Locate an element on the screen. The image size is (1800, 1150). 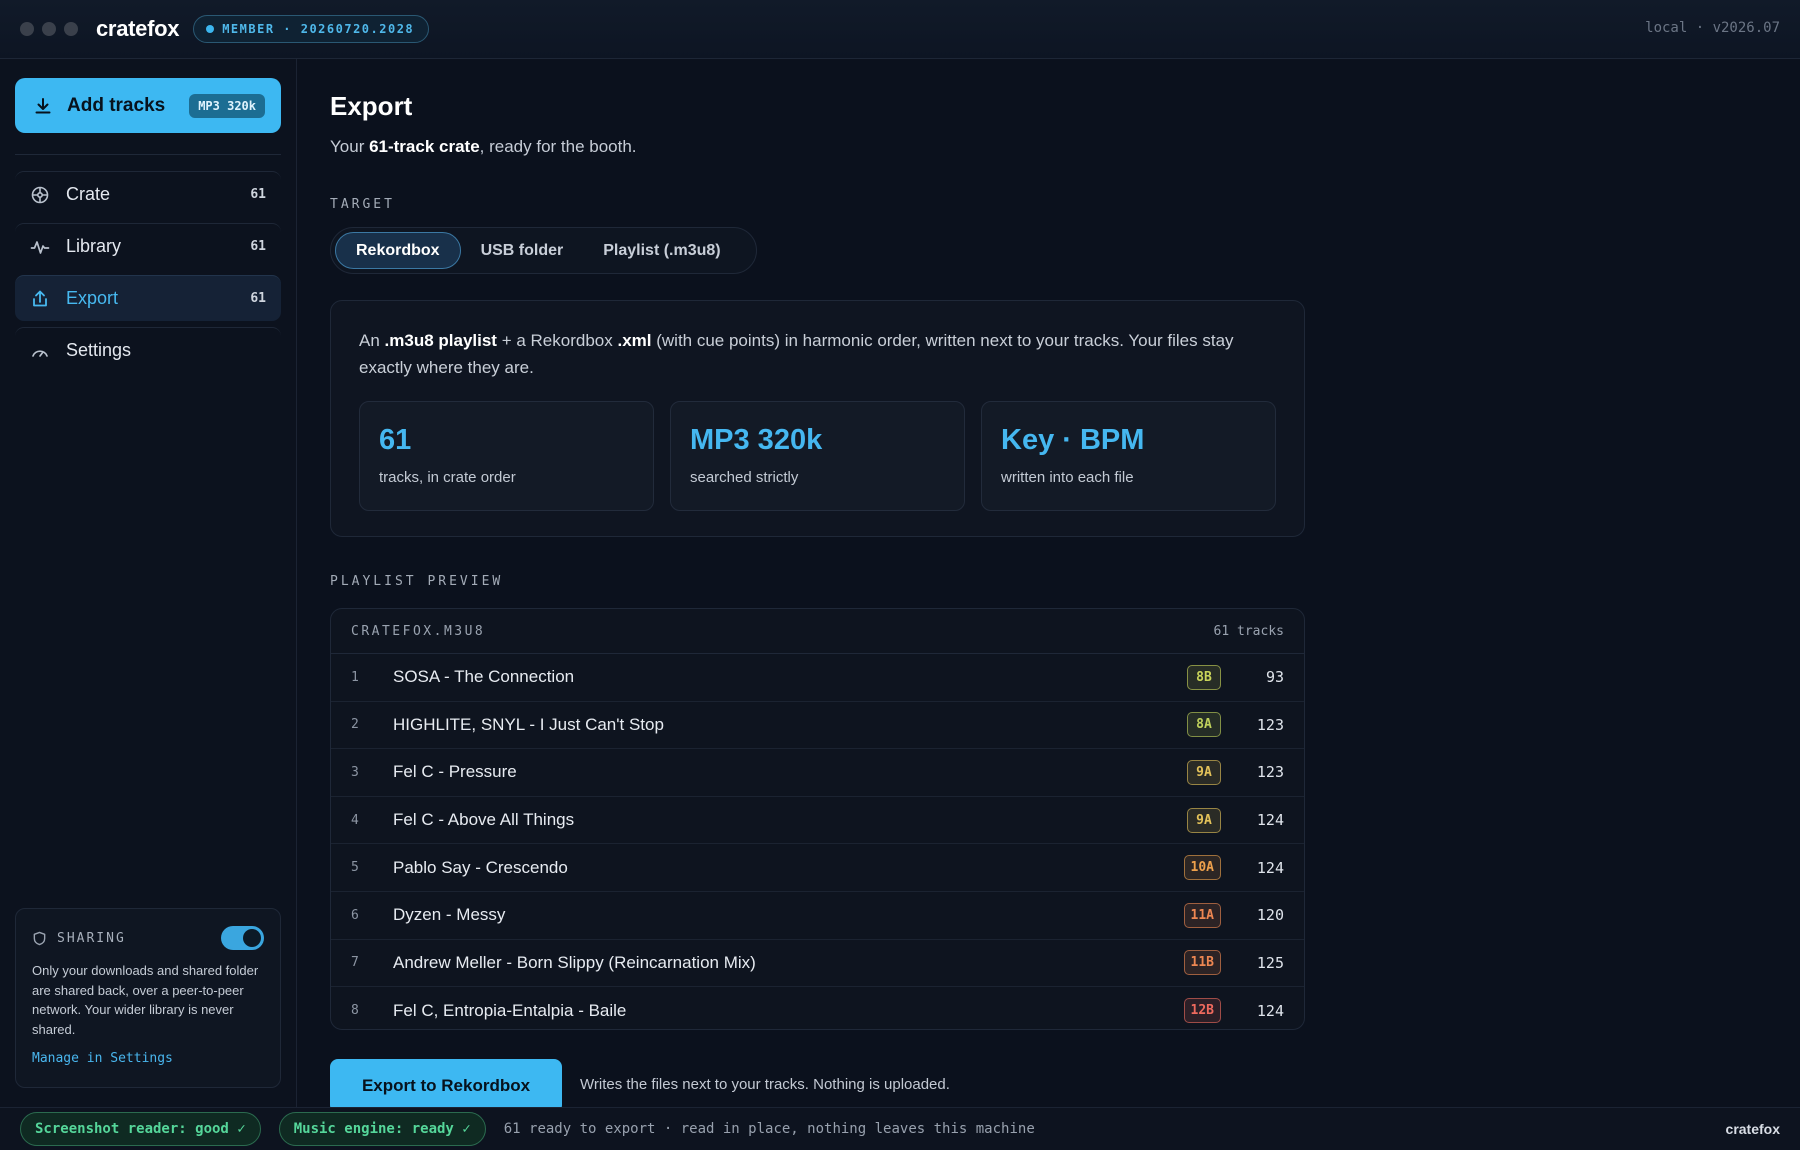
stat-format: MP3 320k searched strictly is located at coordinates (817, 456).